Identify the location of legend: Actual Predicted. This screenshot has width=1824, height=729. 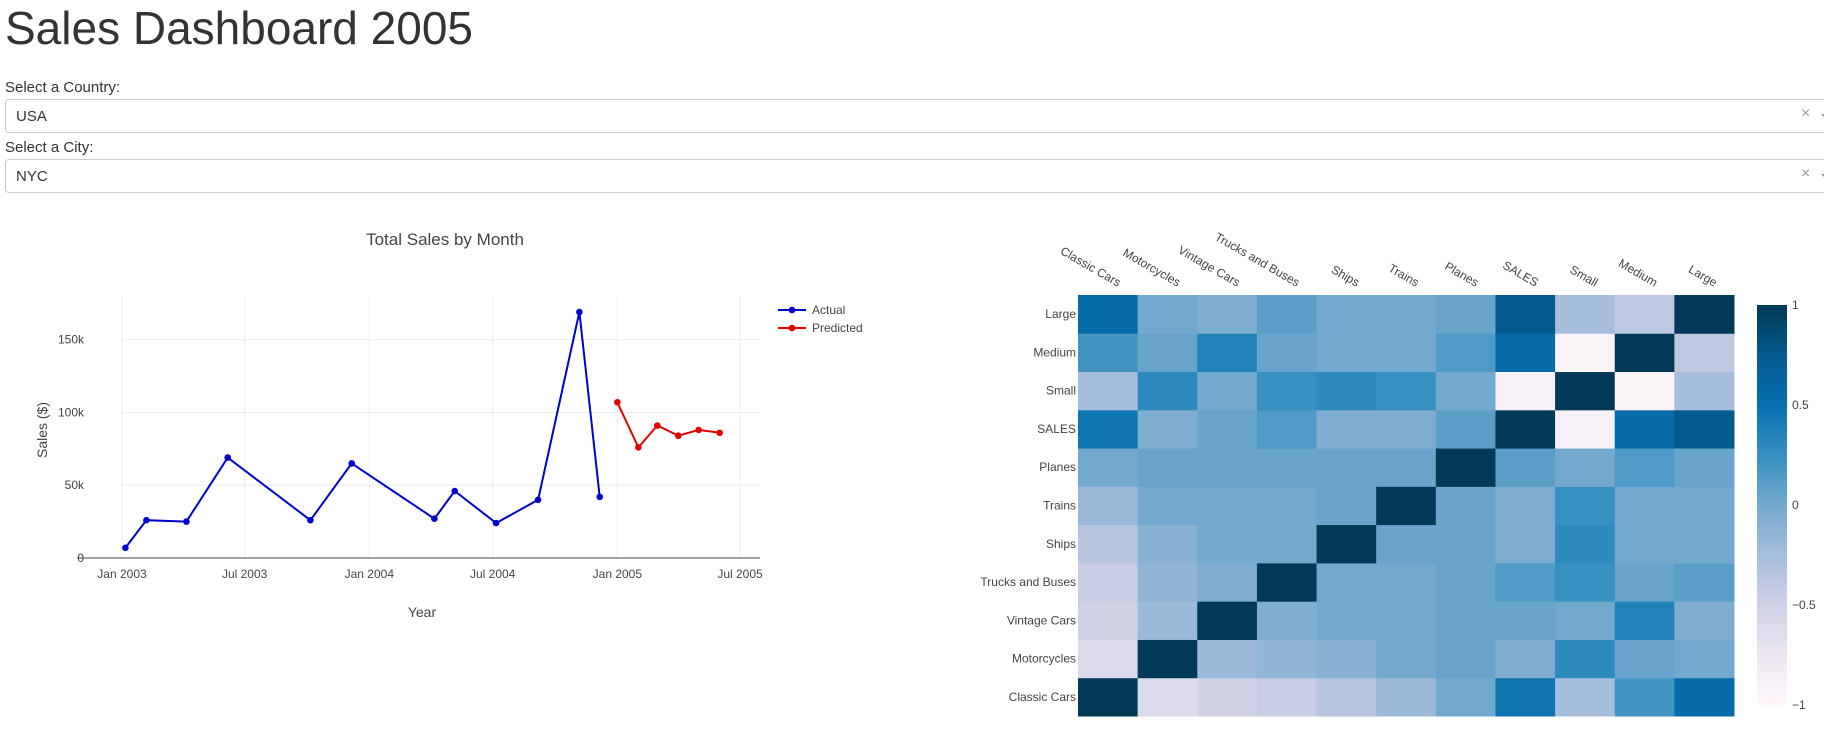
(820, 319).